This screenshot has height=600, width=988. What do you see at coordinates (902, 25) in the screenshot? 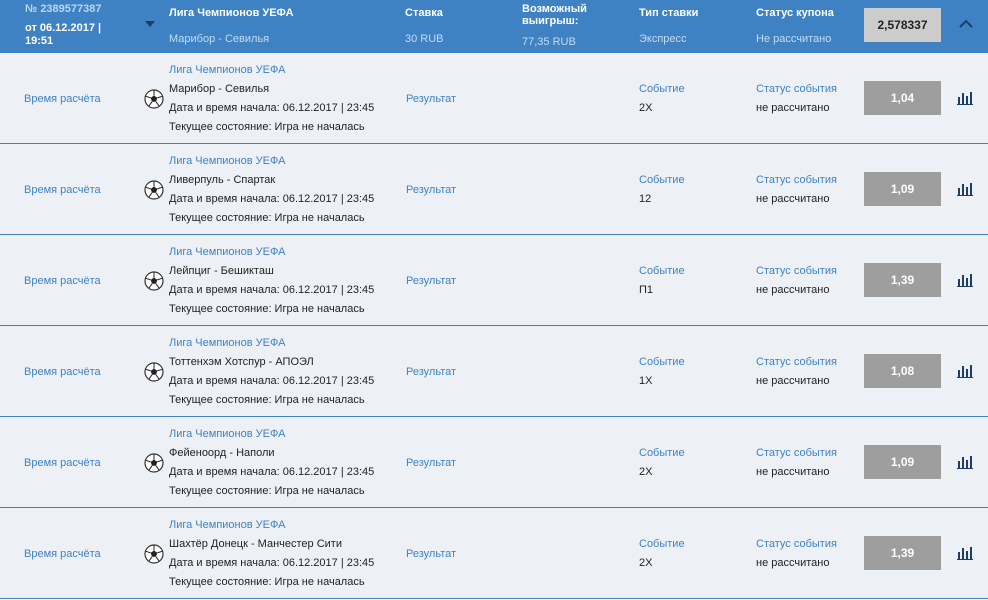
I see `total-odds-badge: 2,578337` at bounding box center [902, 25].